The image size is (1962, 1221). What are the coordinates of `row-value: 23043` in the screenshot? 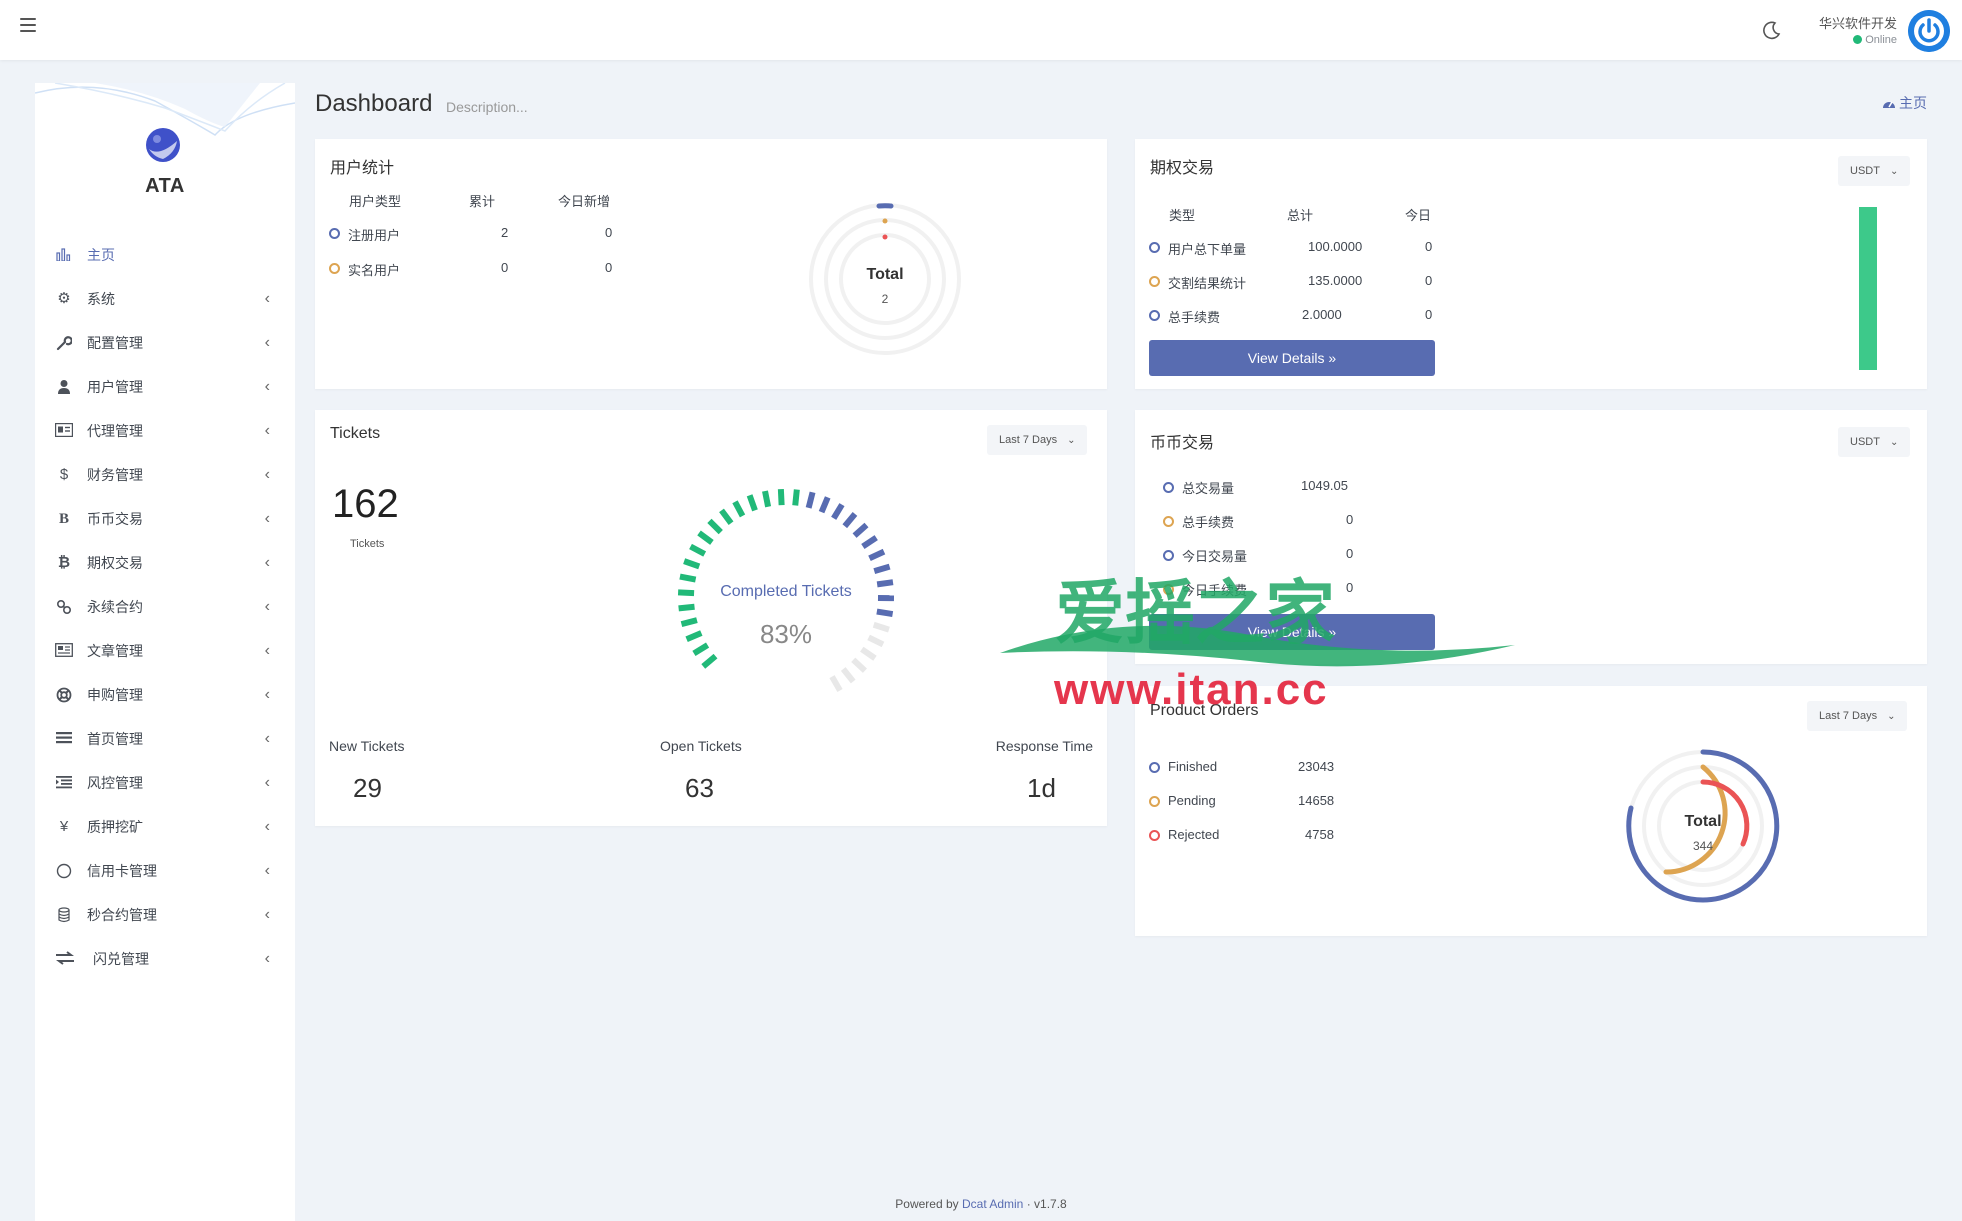 It's located at (1316, 766).